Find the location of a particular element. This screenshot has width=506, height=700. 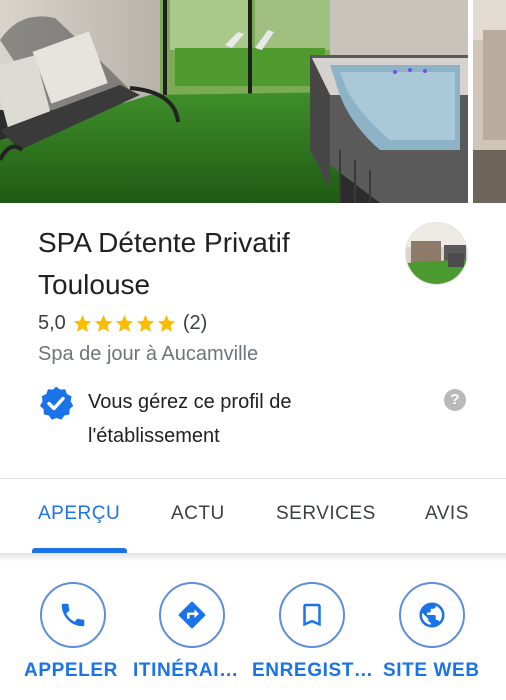

call-label: APPELER is located at coordinates (71, 671).